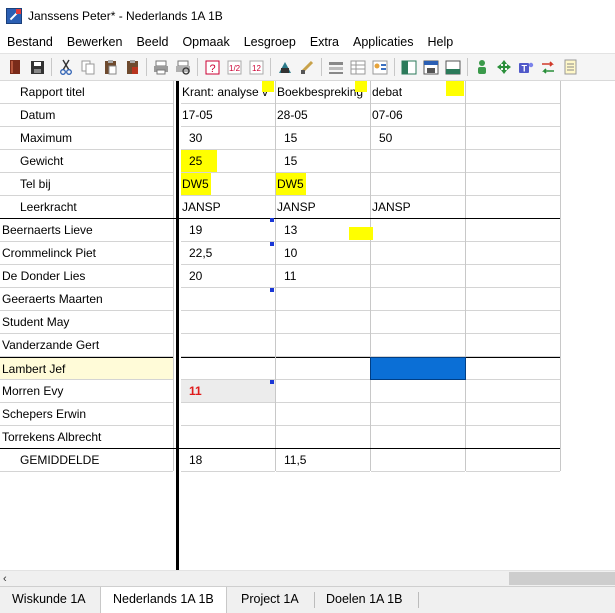 The image size is (615, 613). Describe the element at coordinates (212, 67) in the screenshot. I see `help-icon: ?` at that location.